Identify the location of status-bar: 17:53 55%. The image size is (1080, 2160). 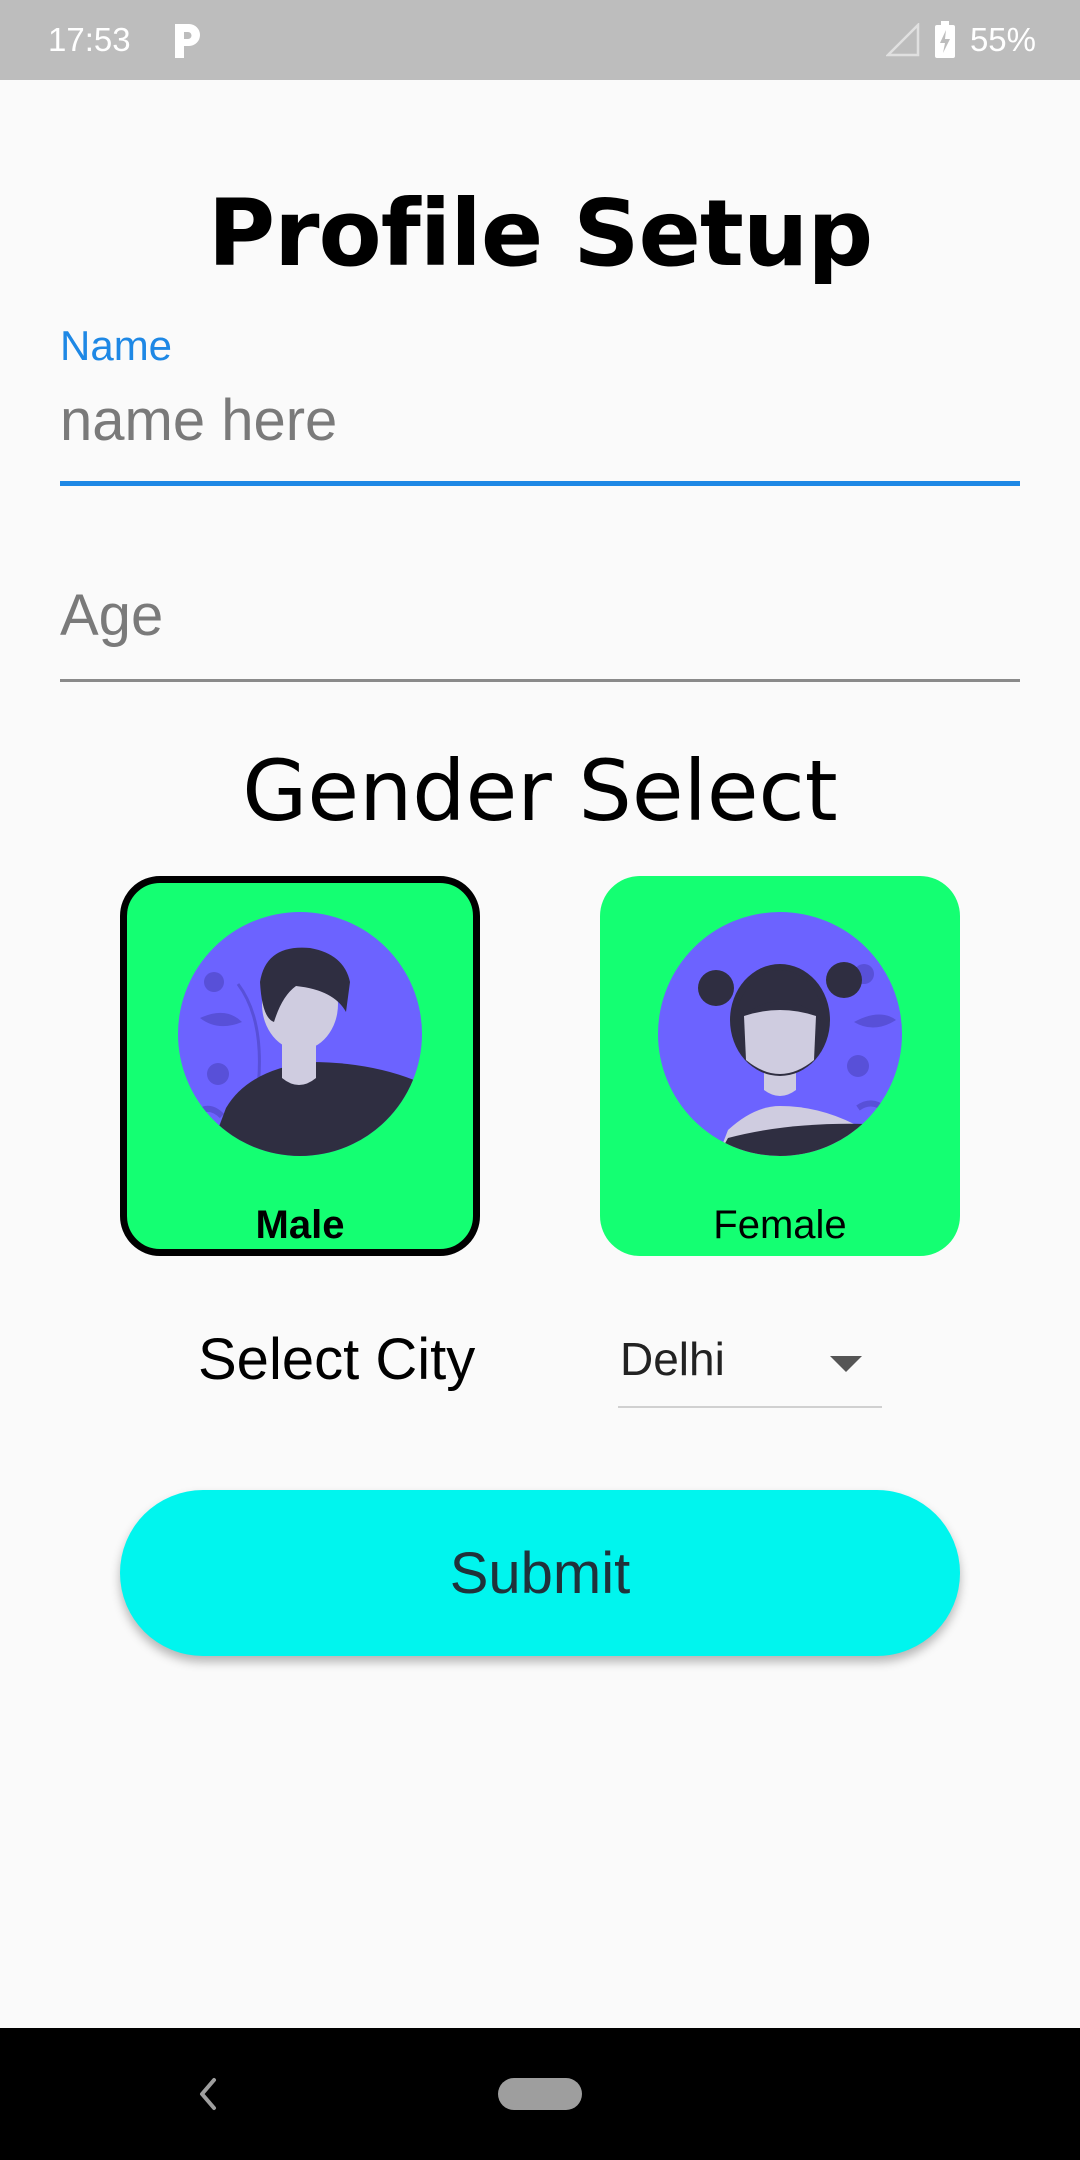
(540, 40).